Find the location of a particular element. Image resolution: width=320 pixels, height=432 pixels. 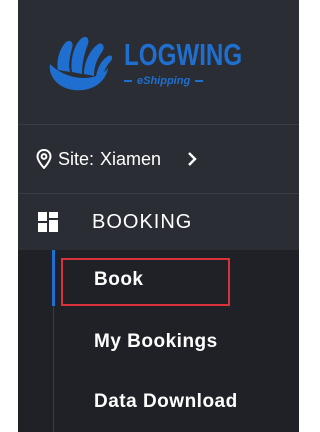

submenu-track is located at coordinates (53, 369).